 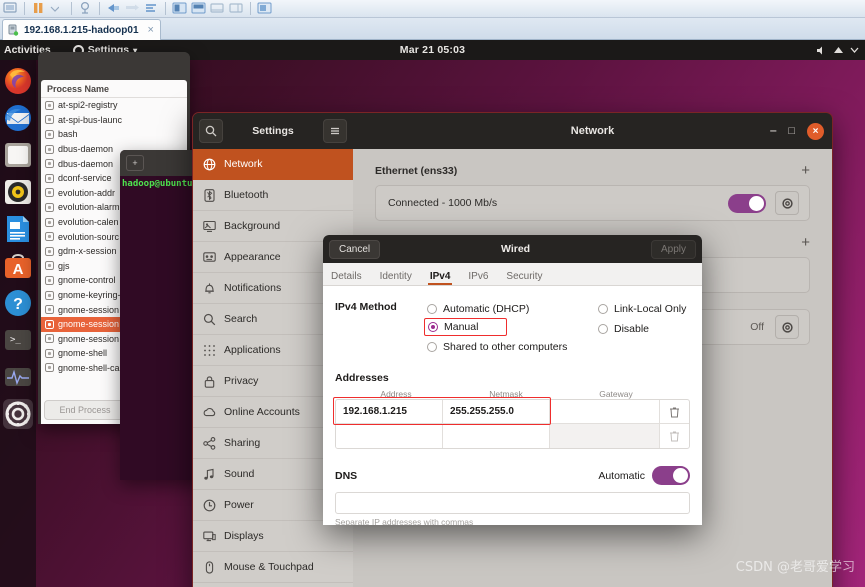 I want to click on cancel-button: Cancel, so click(x=355, y=249).